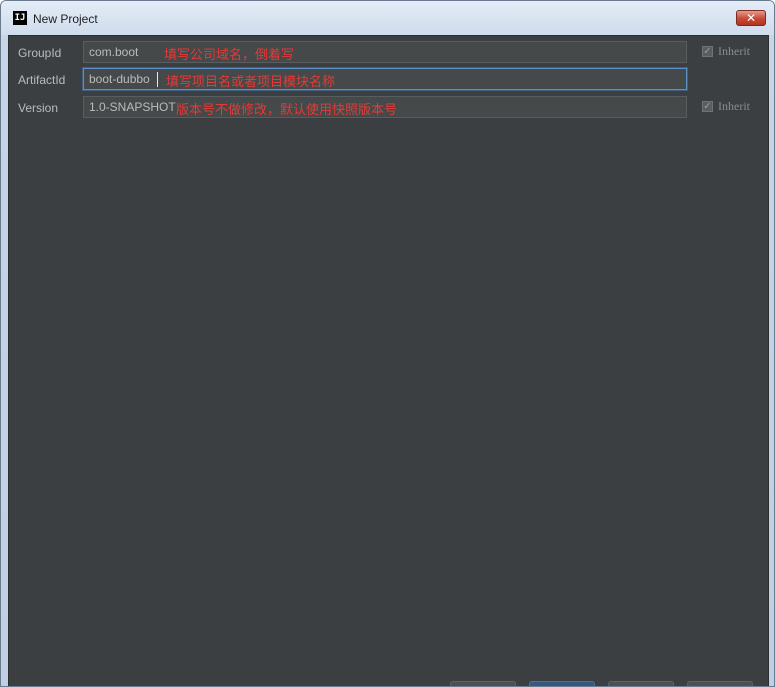 The width and height of the screenshot is (775, 687). What do you see at coordinates (734, 106) in the screenshot?
I see `version-inherit-label: Inherit` at bounding box center [734, 106].